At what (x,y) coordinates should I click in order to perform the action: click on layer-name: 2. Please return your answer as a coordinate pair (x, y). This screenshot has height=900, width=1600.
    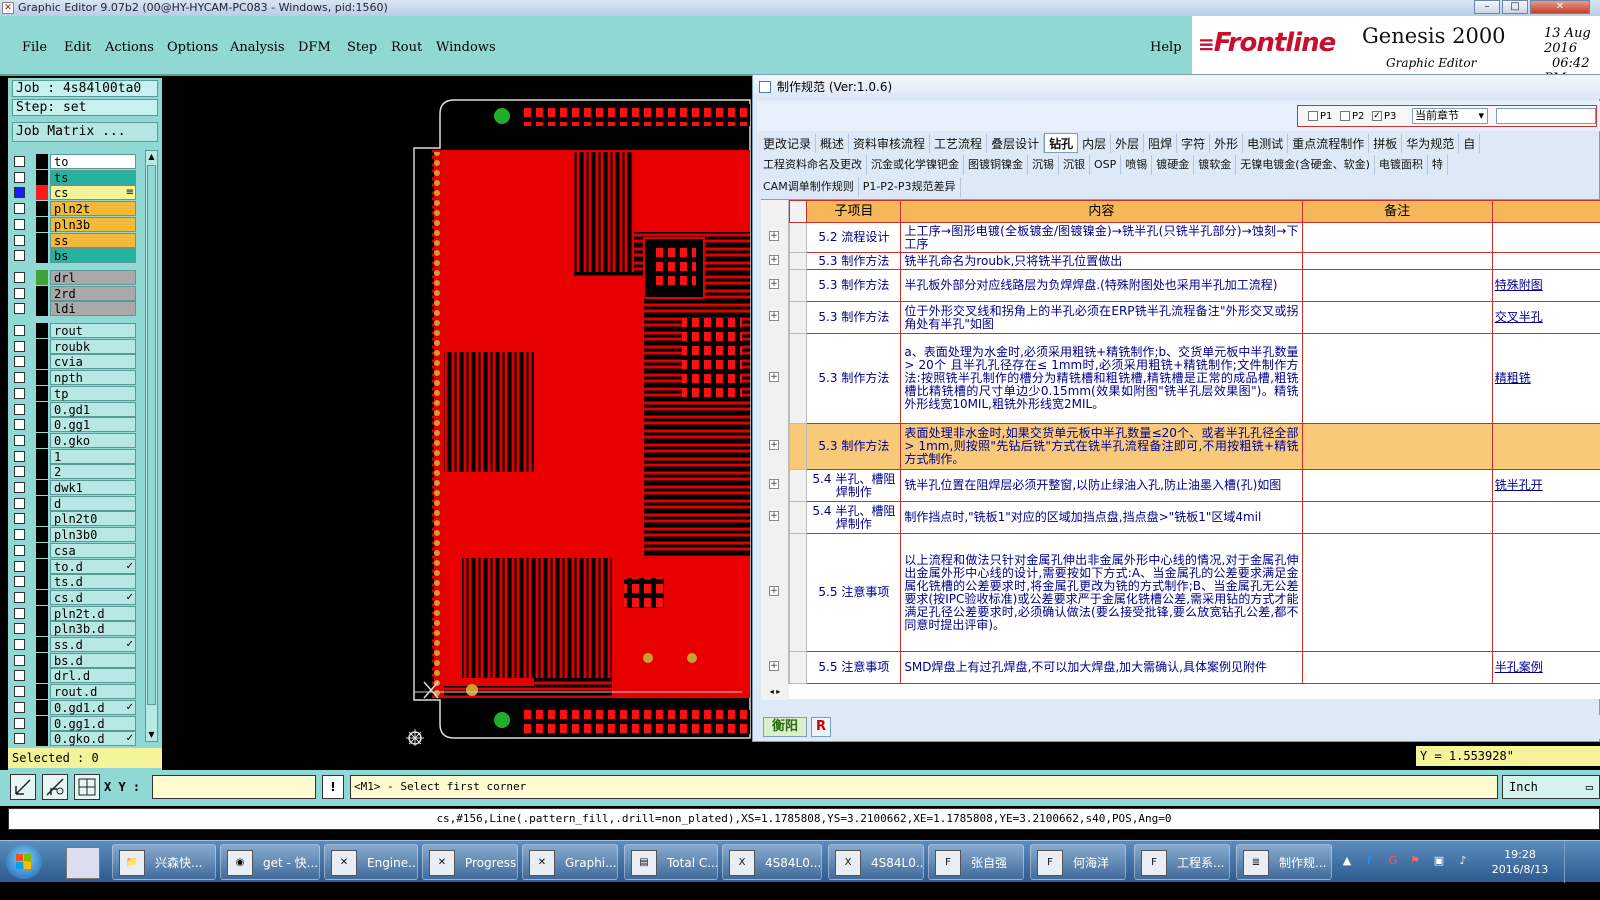
    Looking at the image, I should click on (93, 472).